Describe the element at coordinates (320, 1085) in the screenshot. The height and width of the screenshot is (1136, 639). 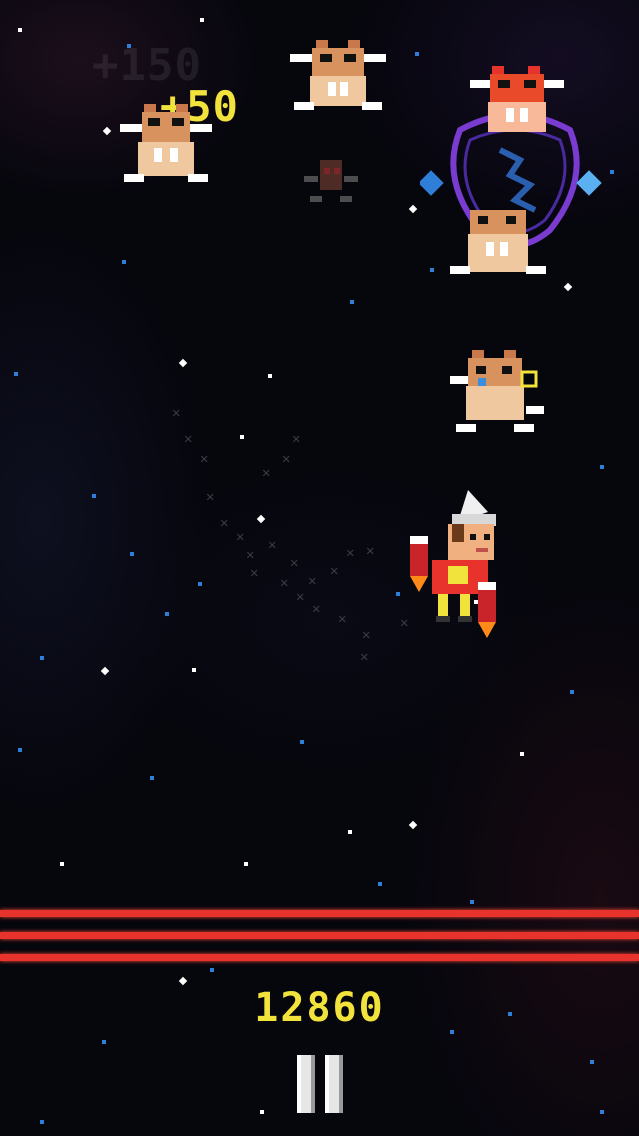
I see `pause-button` at that location.